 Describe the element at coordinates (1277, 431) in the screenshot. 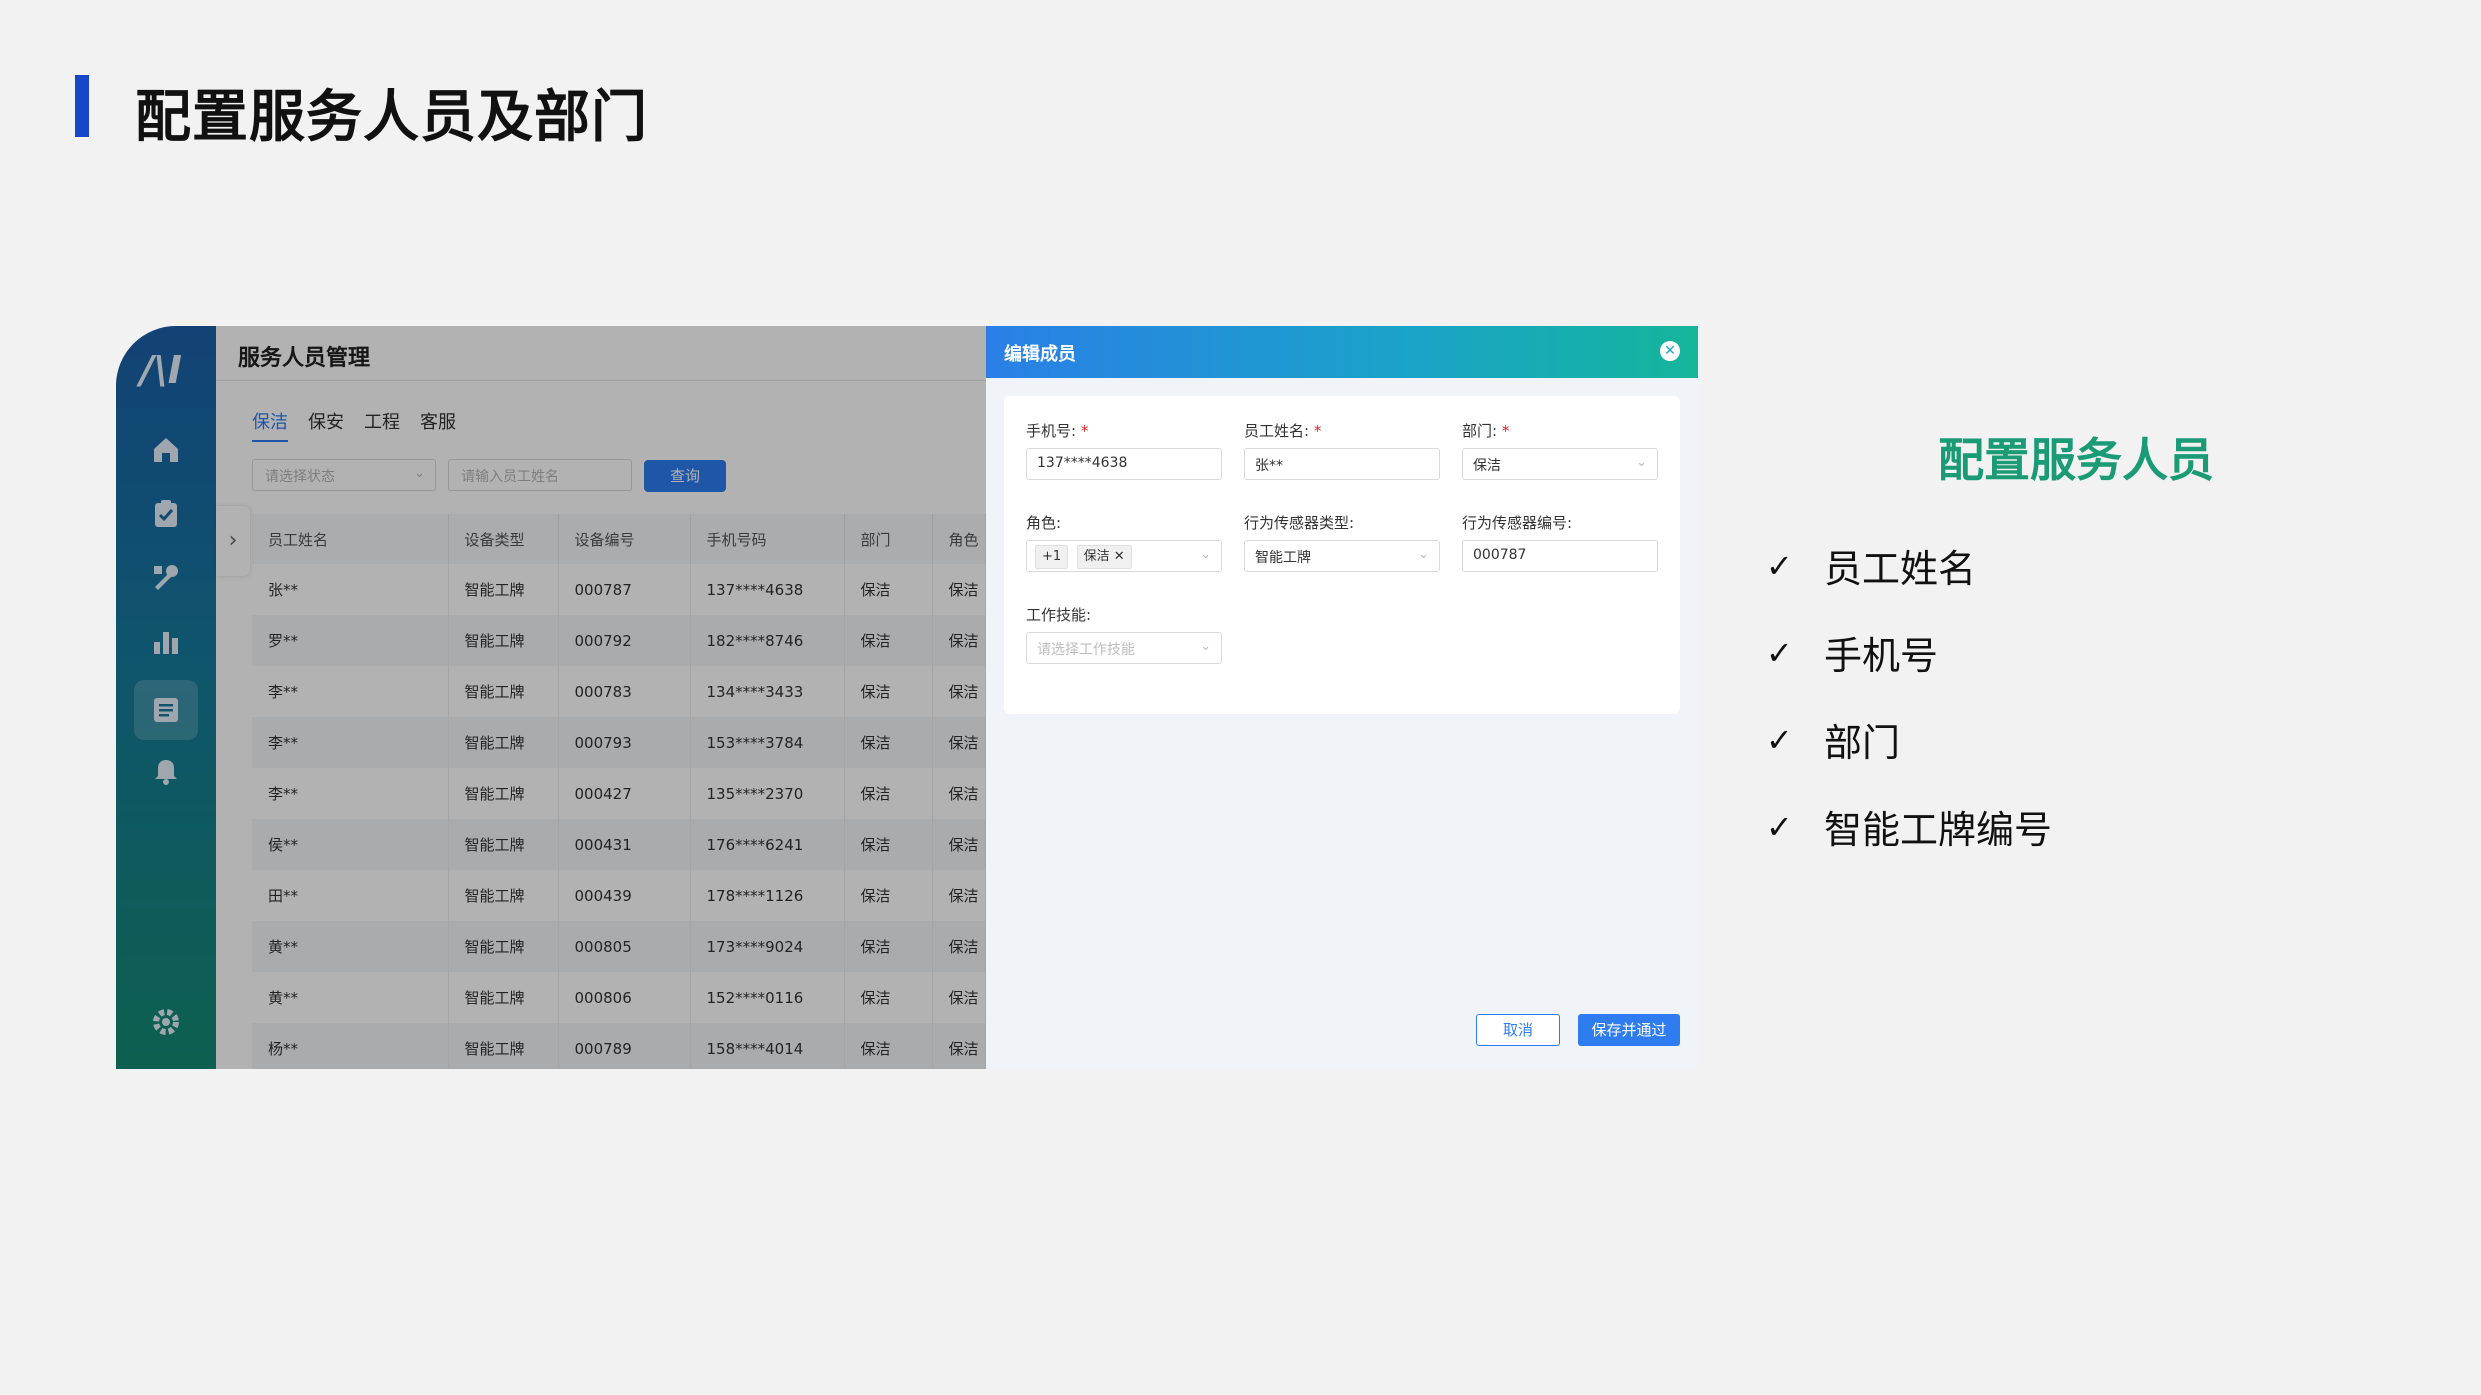

I see `name-label-text: 员工姓名:` at that location.